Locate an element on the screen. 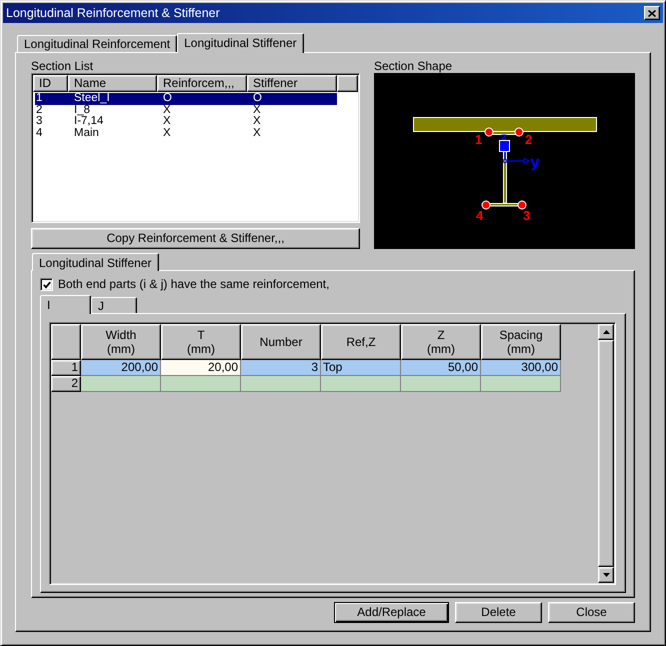 The width and height of the screenshot is (666, 646). row-header: 2 is located at coordinates (66, 384).